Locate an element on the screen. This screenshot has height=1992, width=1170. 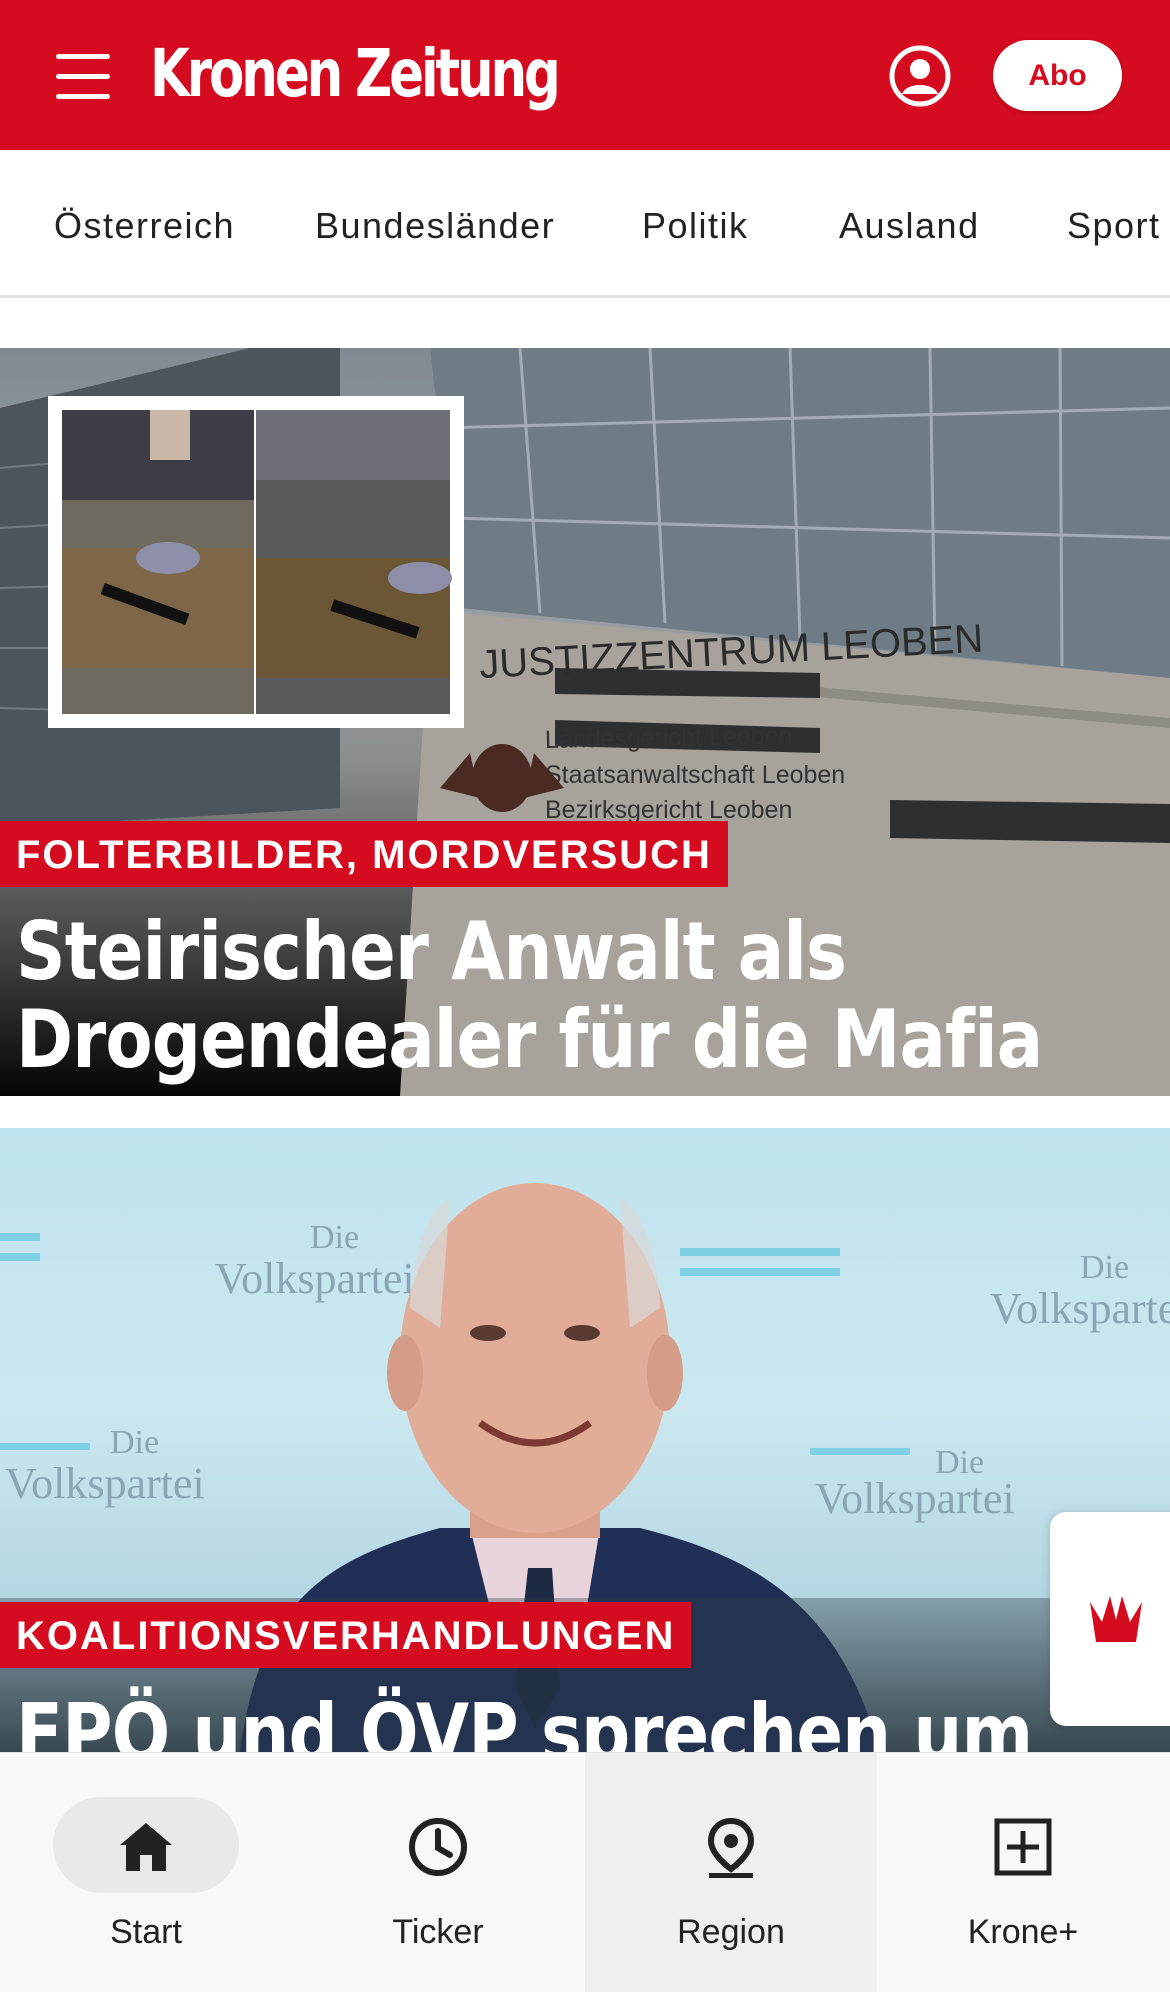
article-headline-line1: FPÖ und ÖVP sprechen um is located at coordinates (524, 1720).